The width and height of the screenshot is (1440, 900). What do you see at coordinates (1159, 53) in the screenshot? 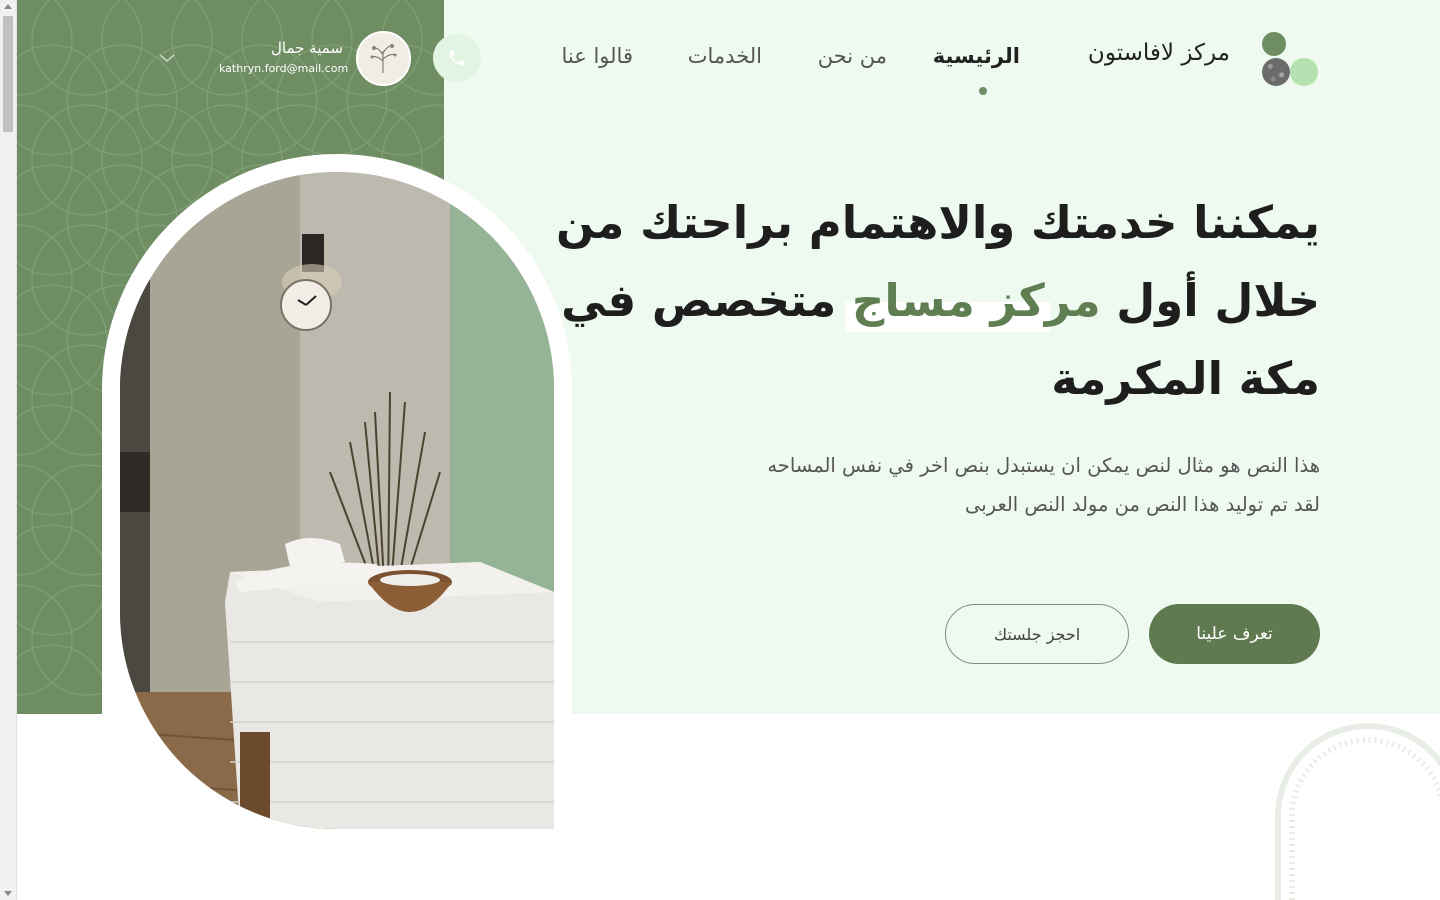
I see `brand-name: مركز لافاستون` at bounding box center [1159, 53].